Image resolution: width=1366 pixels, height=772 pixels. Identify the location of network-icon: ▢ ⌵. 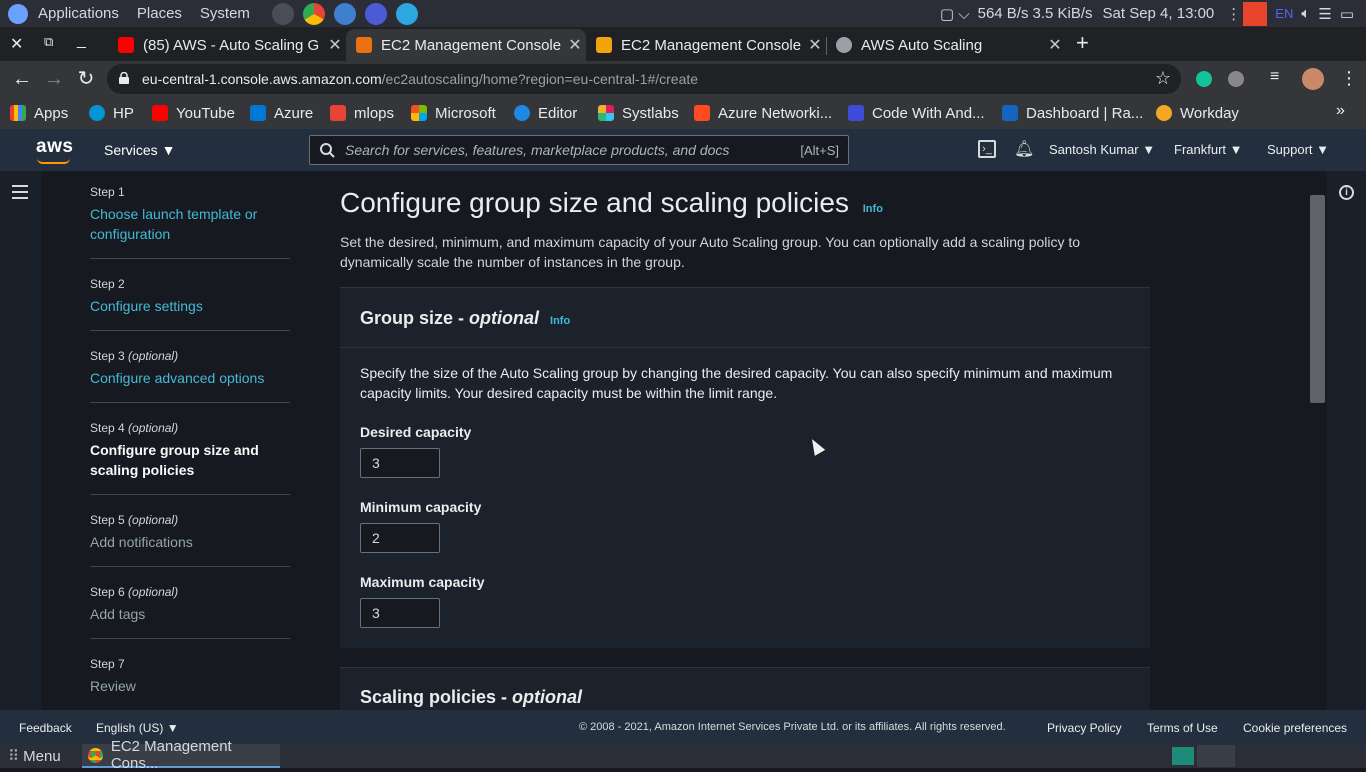
(955, 14).